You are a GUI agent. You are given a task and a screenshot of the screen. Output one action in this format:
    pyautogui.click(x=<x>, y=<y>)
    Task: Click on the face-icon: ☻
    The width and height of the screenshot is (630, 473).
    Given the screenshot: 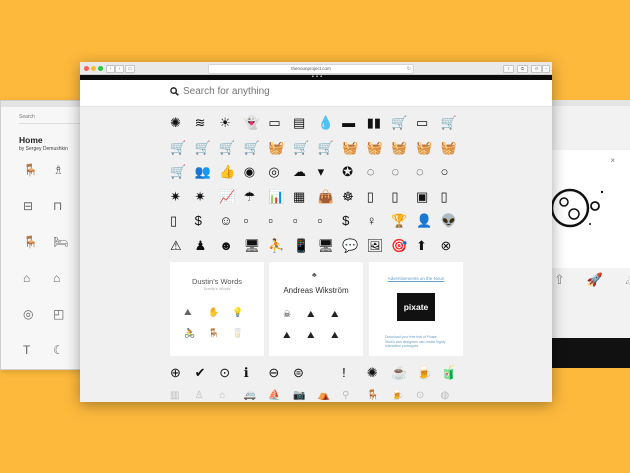 What is the action you would take?
    pyautogui.click(x=231, y=250)
    